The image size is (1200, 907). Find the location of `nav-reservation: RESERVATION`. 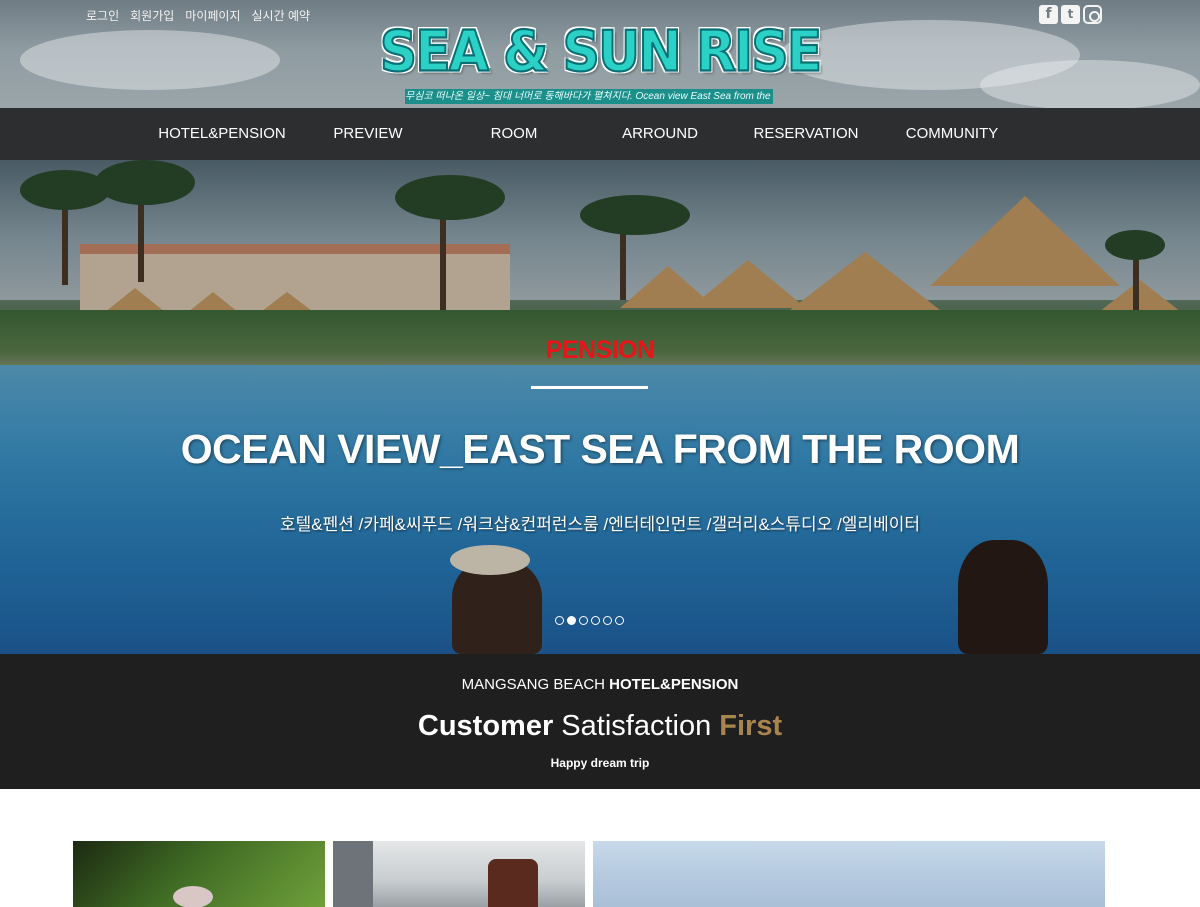

nav-reservation: RESERVATION is located at coordinates (806, 134).